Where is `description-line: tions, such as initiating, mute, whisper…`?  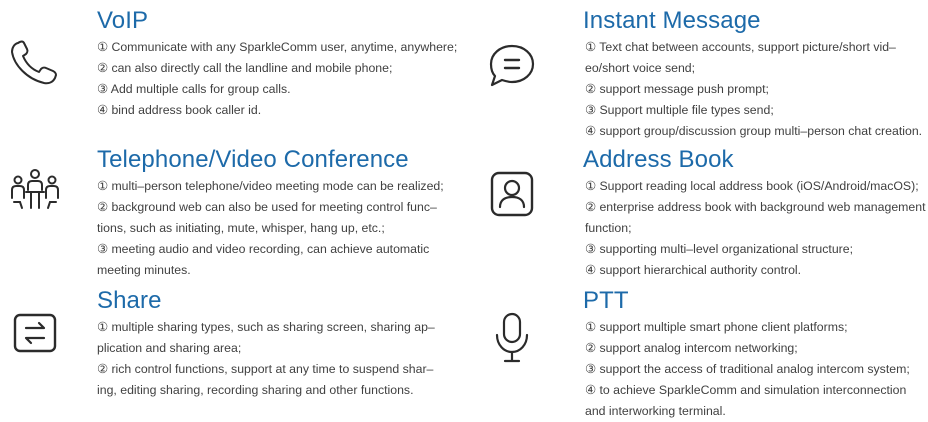 description-line: tions, such as initiating, mute, whisper… is located at coordinates (241, 228).